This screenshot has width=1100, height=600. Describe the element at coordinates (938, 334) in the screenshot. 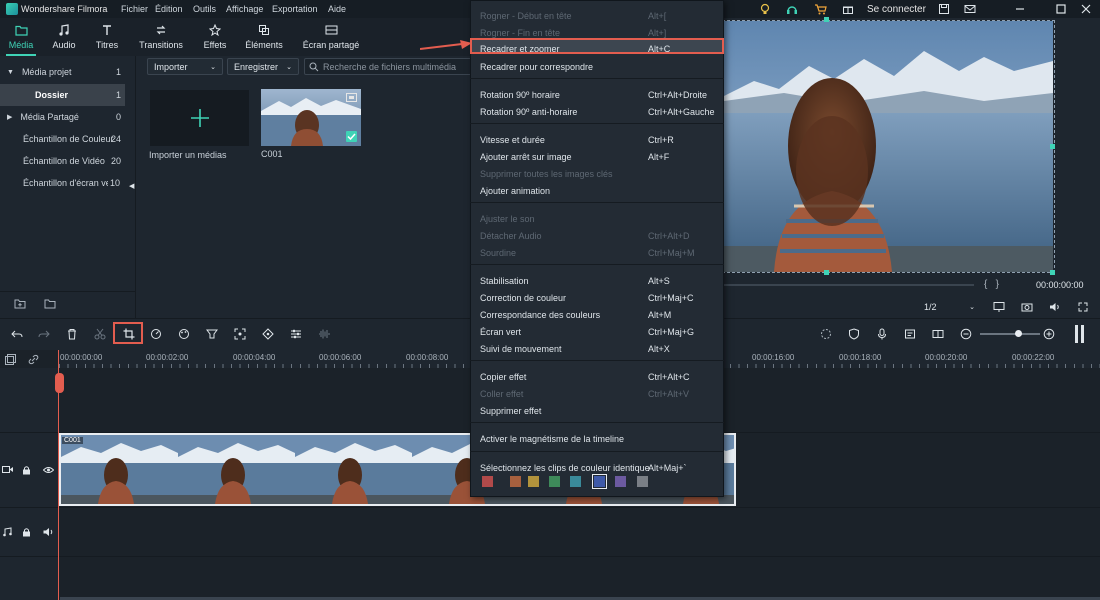

I see `scene-detect-icon` at that location.